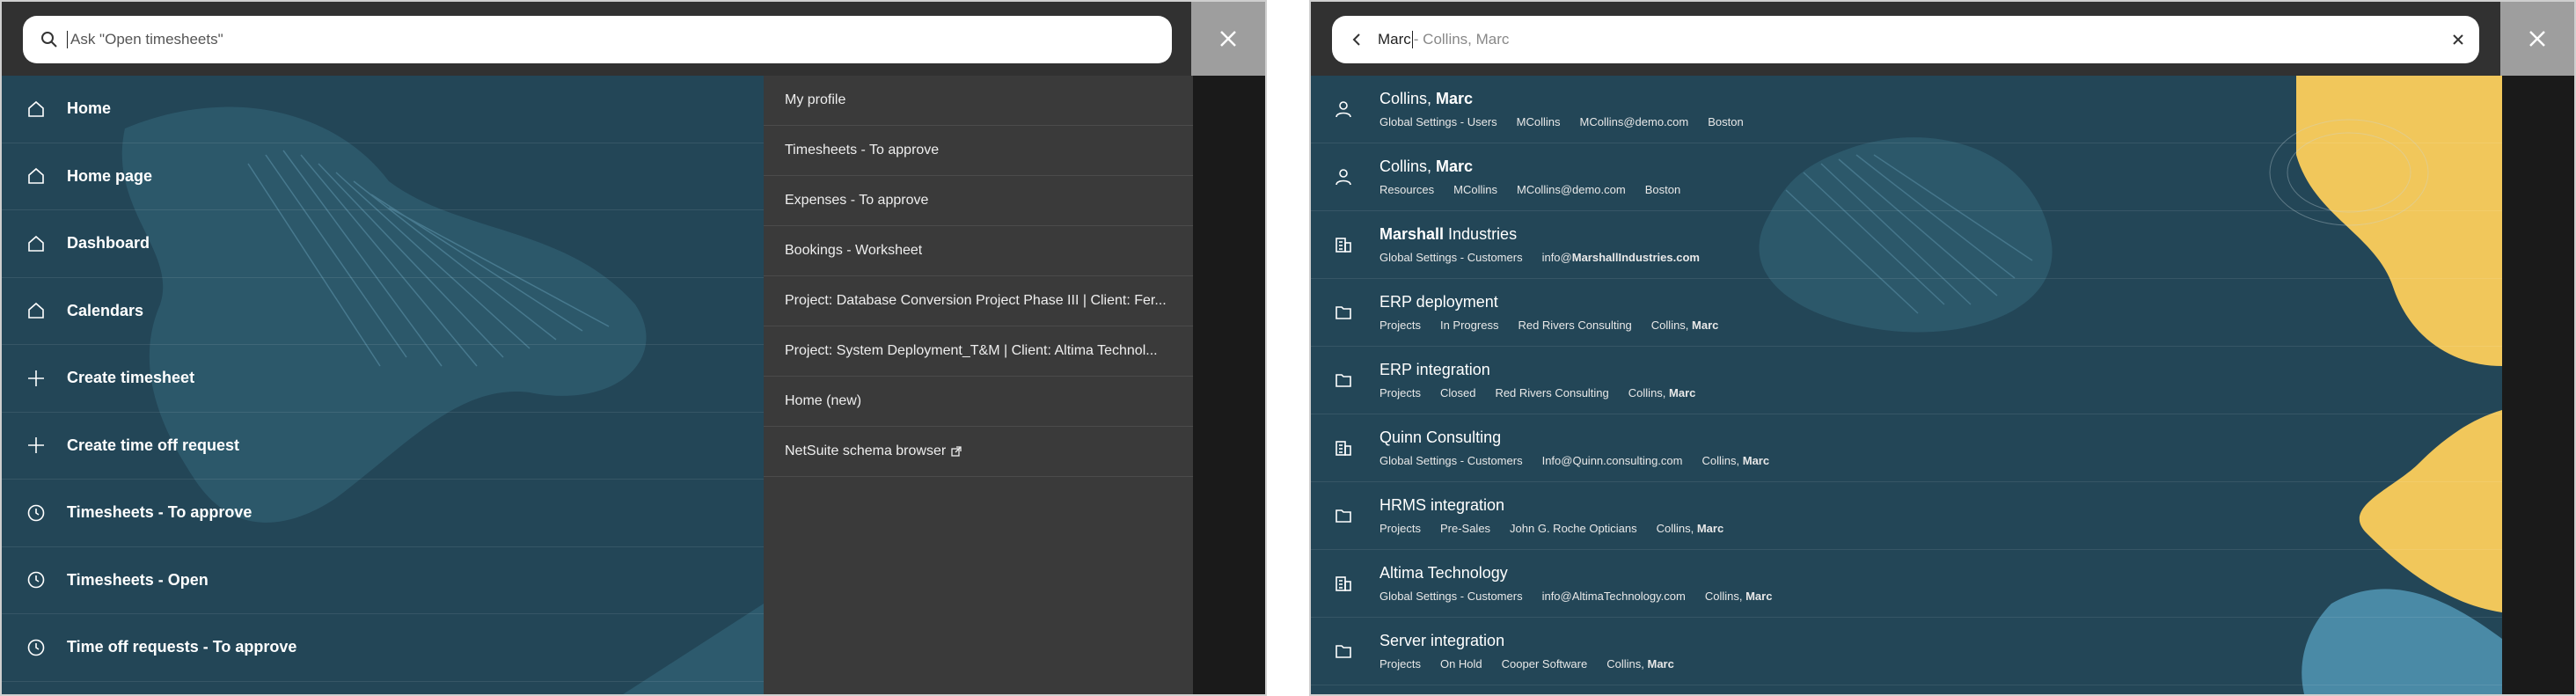 This screenshot has width=2576, height=696. I want to click on menu-item-create-time-off-request: Create time off request, so click(383, 447).